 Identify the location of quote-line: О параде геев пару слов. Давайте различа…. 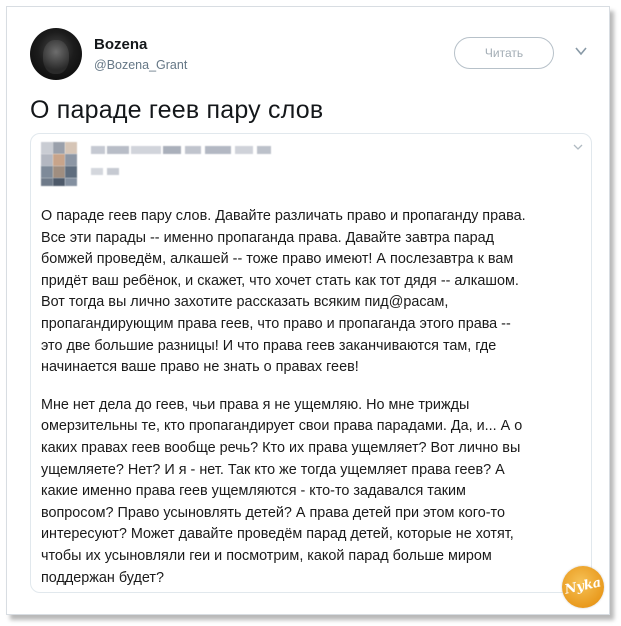
(283, 216).